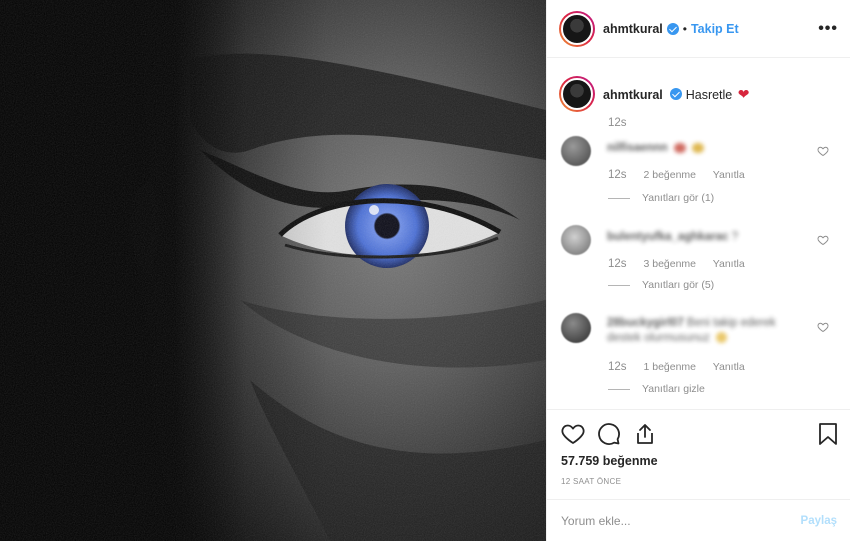 The image size is (850, 541). I want to click on comment-text: Beni takip ederek, so click(731, 323).